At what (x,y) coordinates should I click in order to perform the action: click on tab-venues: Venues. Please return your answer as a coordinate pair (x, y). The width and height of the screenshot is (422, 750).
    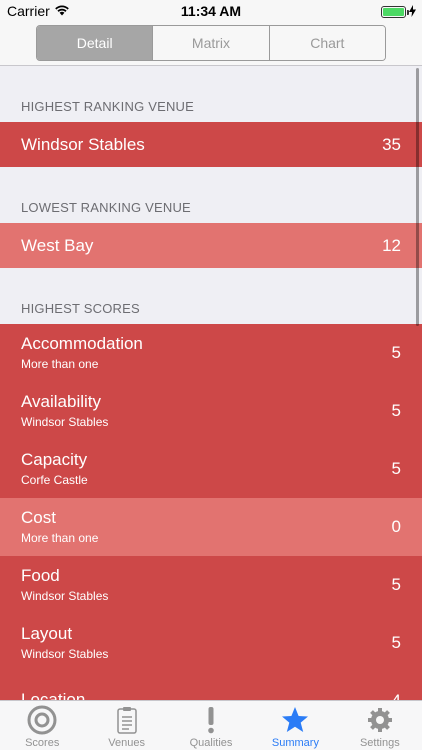
    Looking at the image, I should click on (126, 725).